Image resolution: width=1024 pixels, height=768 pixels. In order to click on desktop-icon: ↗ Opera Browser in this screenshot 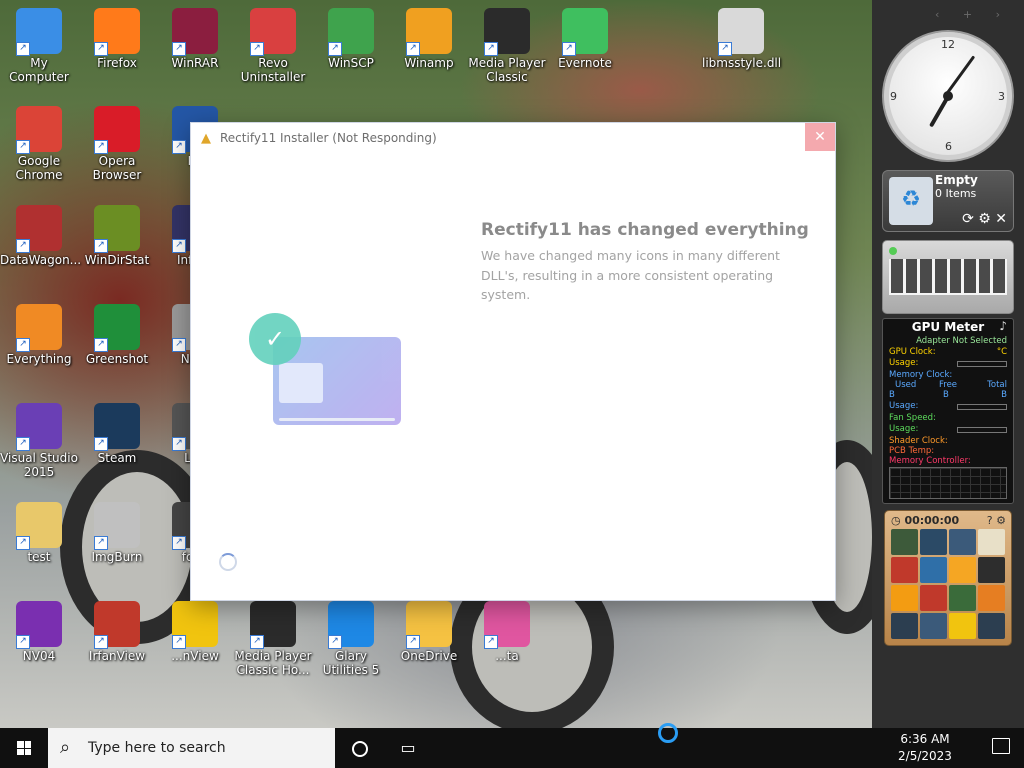, I will do `click(117, 140)`.